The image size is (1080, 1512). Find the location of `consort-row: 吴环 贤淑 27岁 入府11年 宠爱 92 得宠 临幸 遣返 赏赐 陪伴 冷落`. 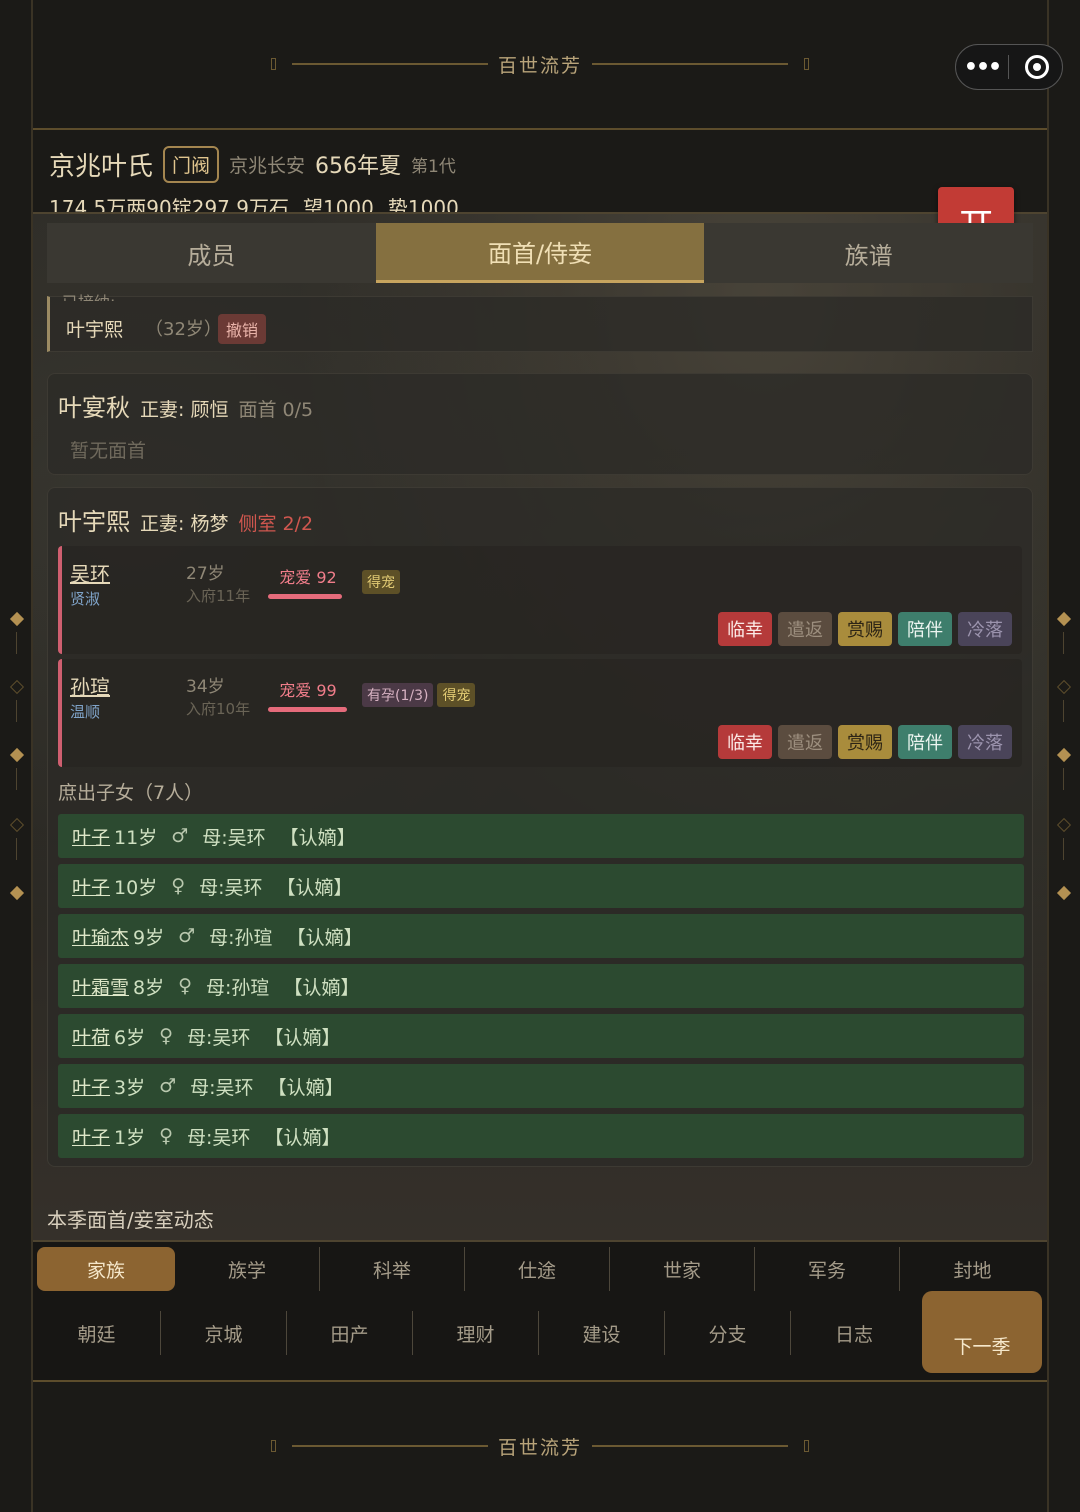

consort-row: 吴环 贤淑 27岁 入府11年 宠爱 92 得宠 临幸 遣返 赏赐 陪伴 冷落 is located at coordinates (540, 600).